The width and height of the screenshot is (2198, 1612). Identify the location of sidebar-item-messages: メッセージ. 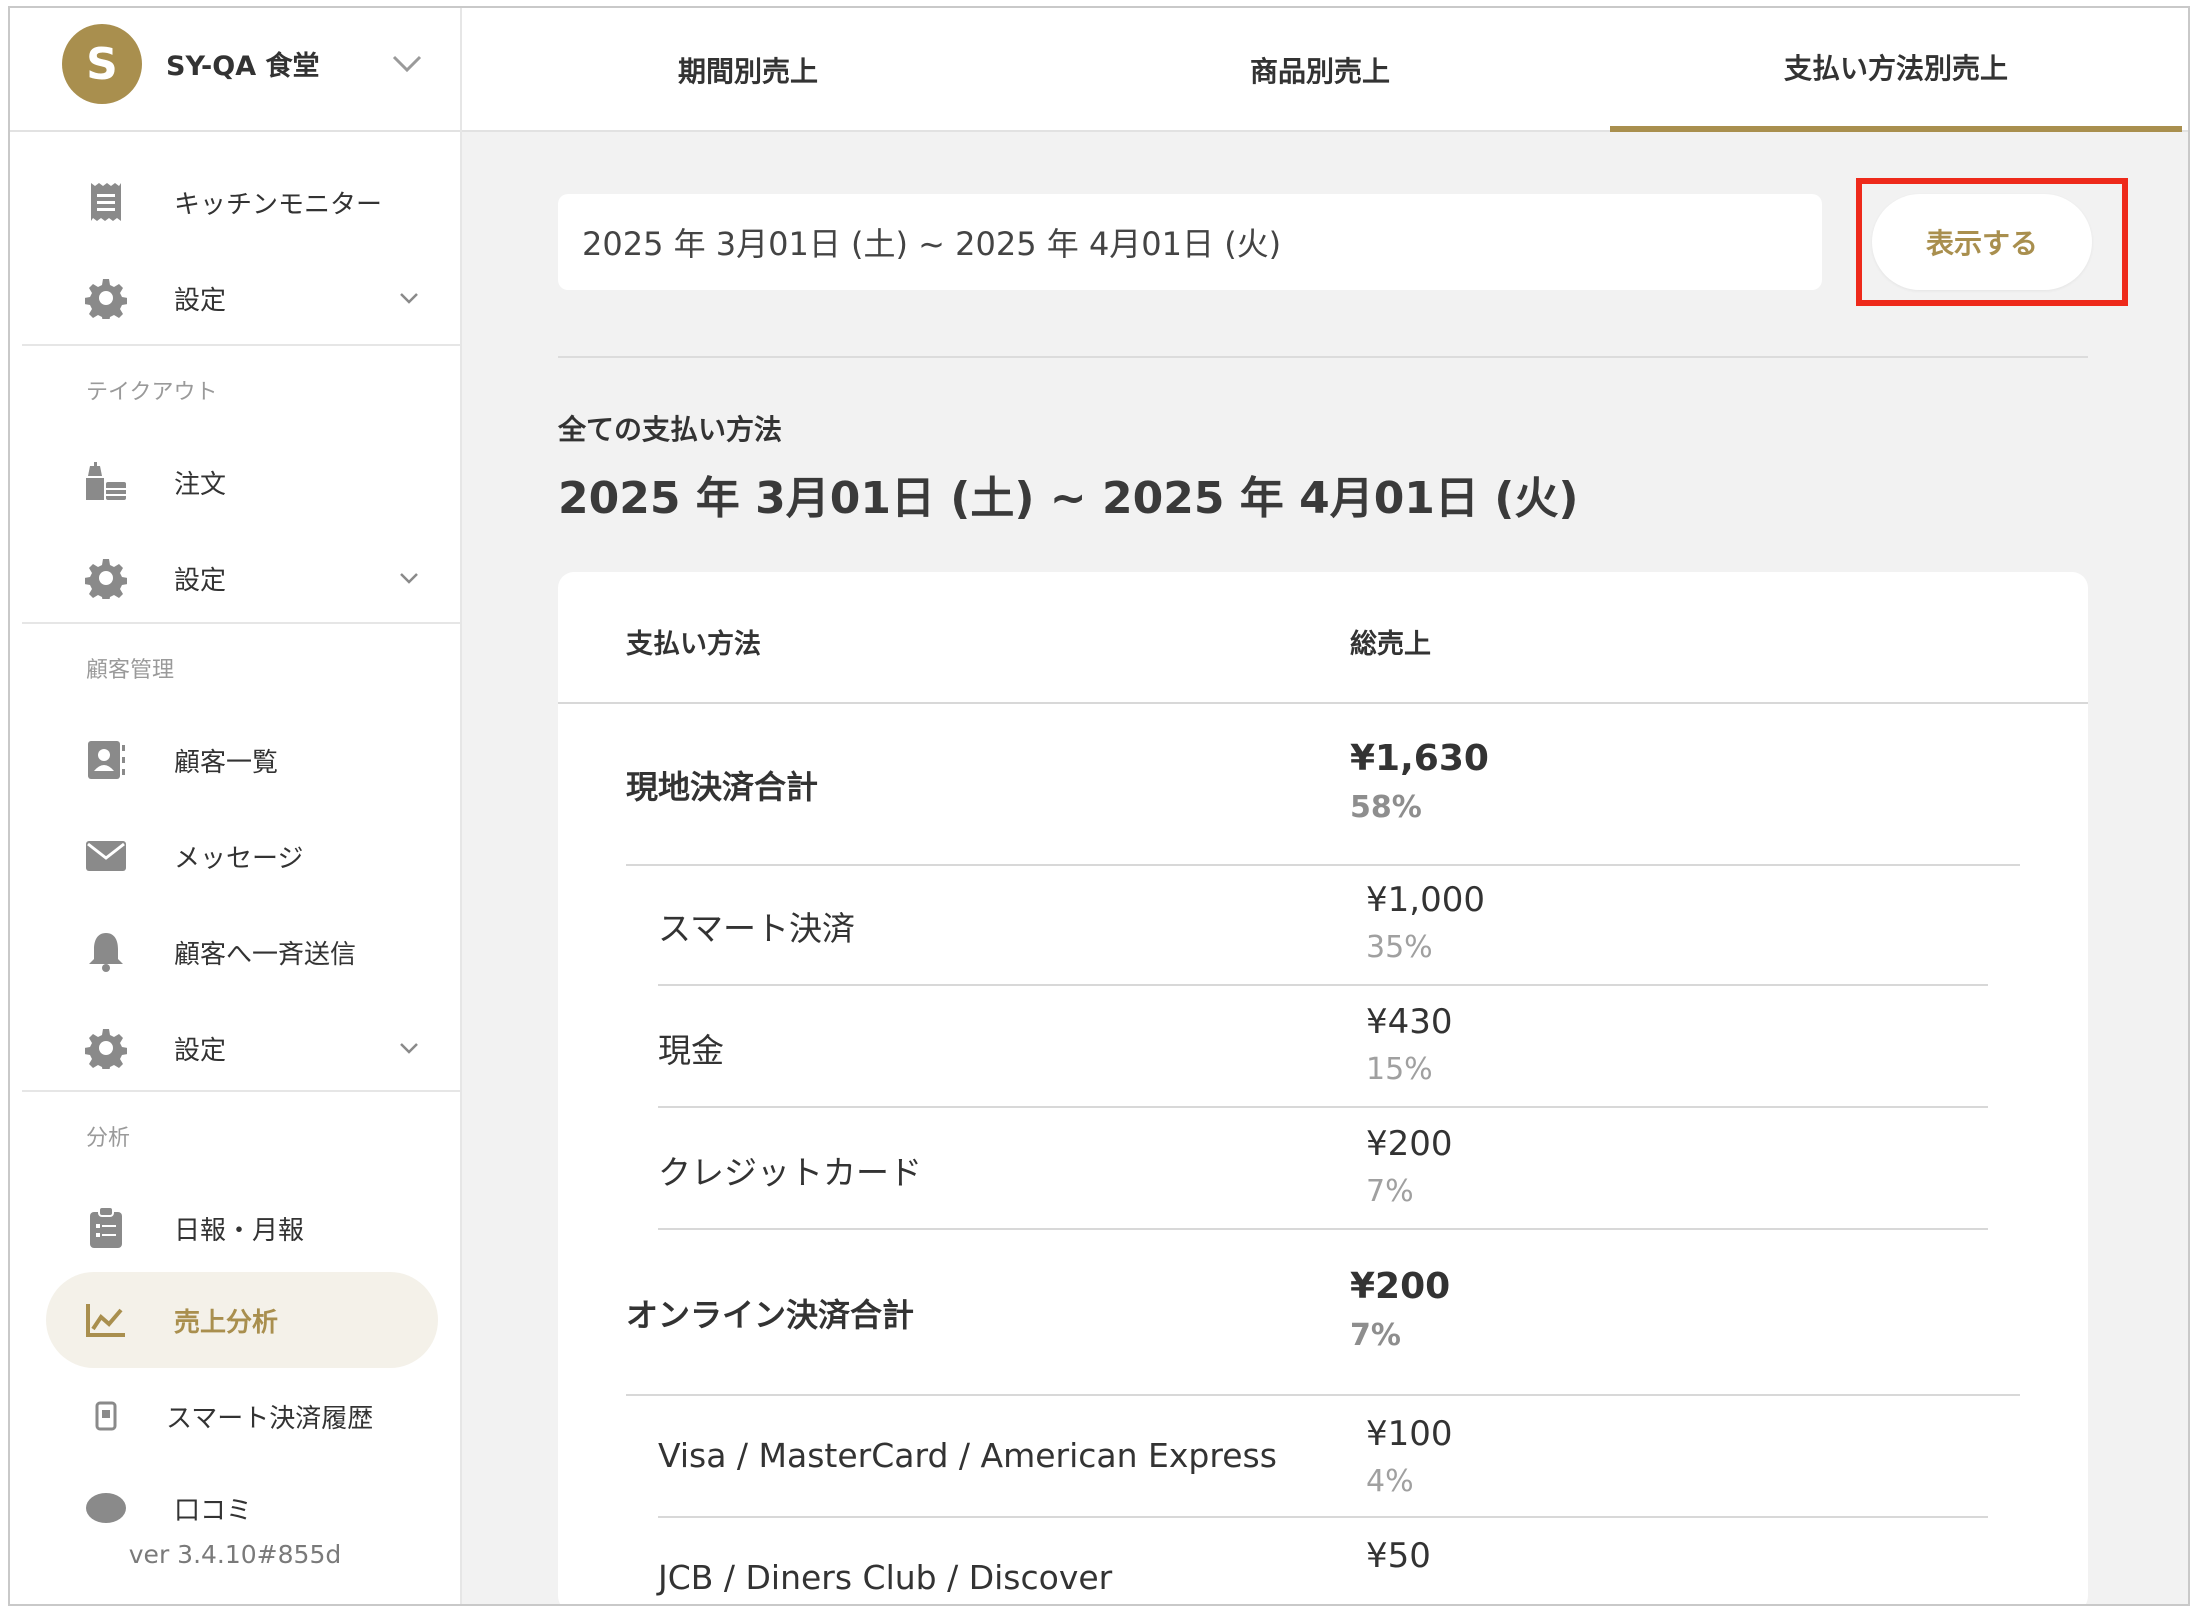
(235, 856).